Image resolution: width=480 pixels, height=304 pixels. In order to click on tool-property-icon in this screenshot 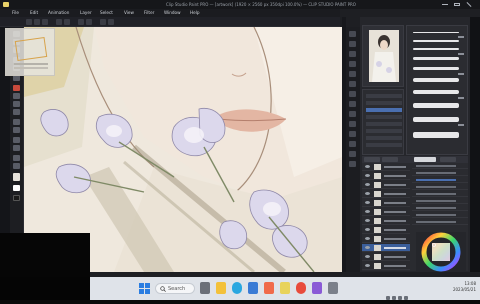, I will do `click(352, 94)`.